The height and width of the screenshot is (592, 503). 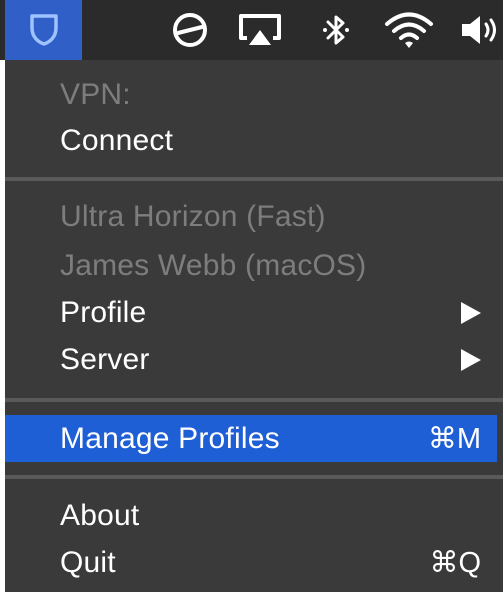 I want to click on airplay-icon, so click(x=260, y=30).